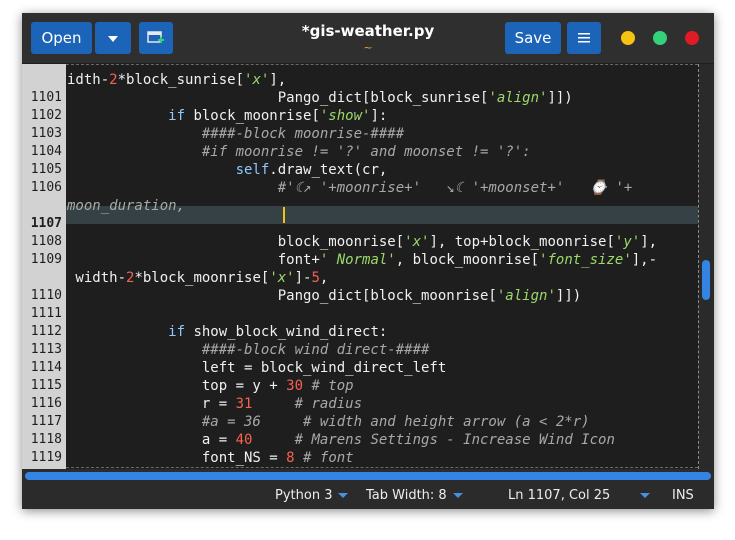 The height and width of the screenshot is (540, 735). I want to click on line-number: 1118, so click(46, 439).